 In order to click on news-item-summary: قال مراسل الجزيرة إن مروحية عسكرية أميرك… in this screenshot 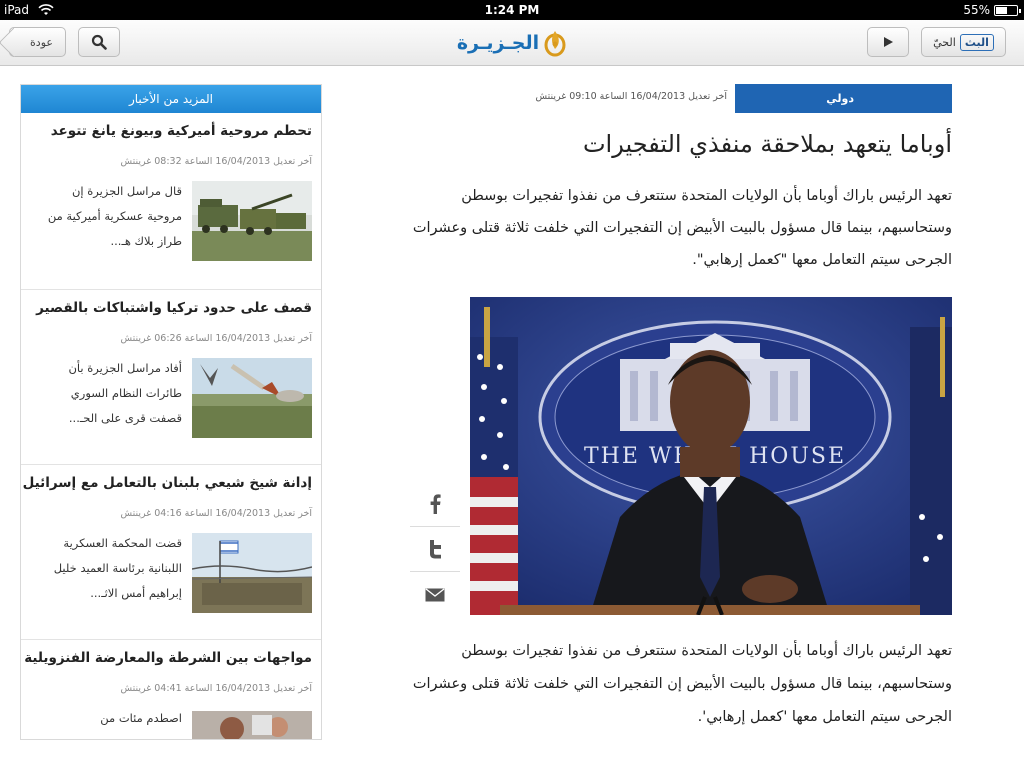, I will do `click(114, 216)`.